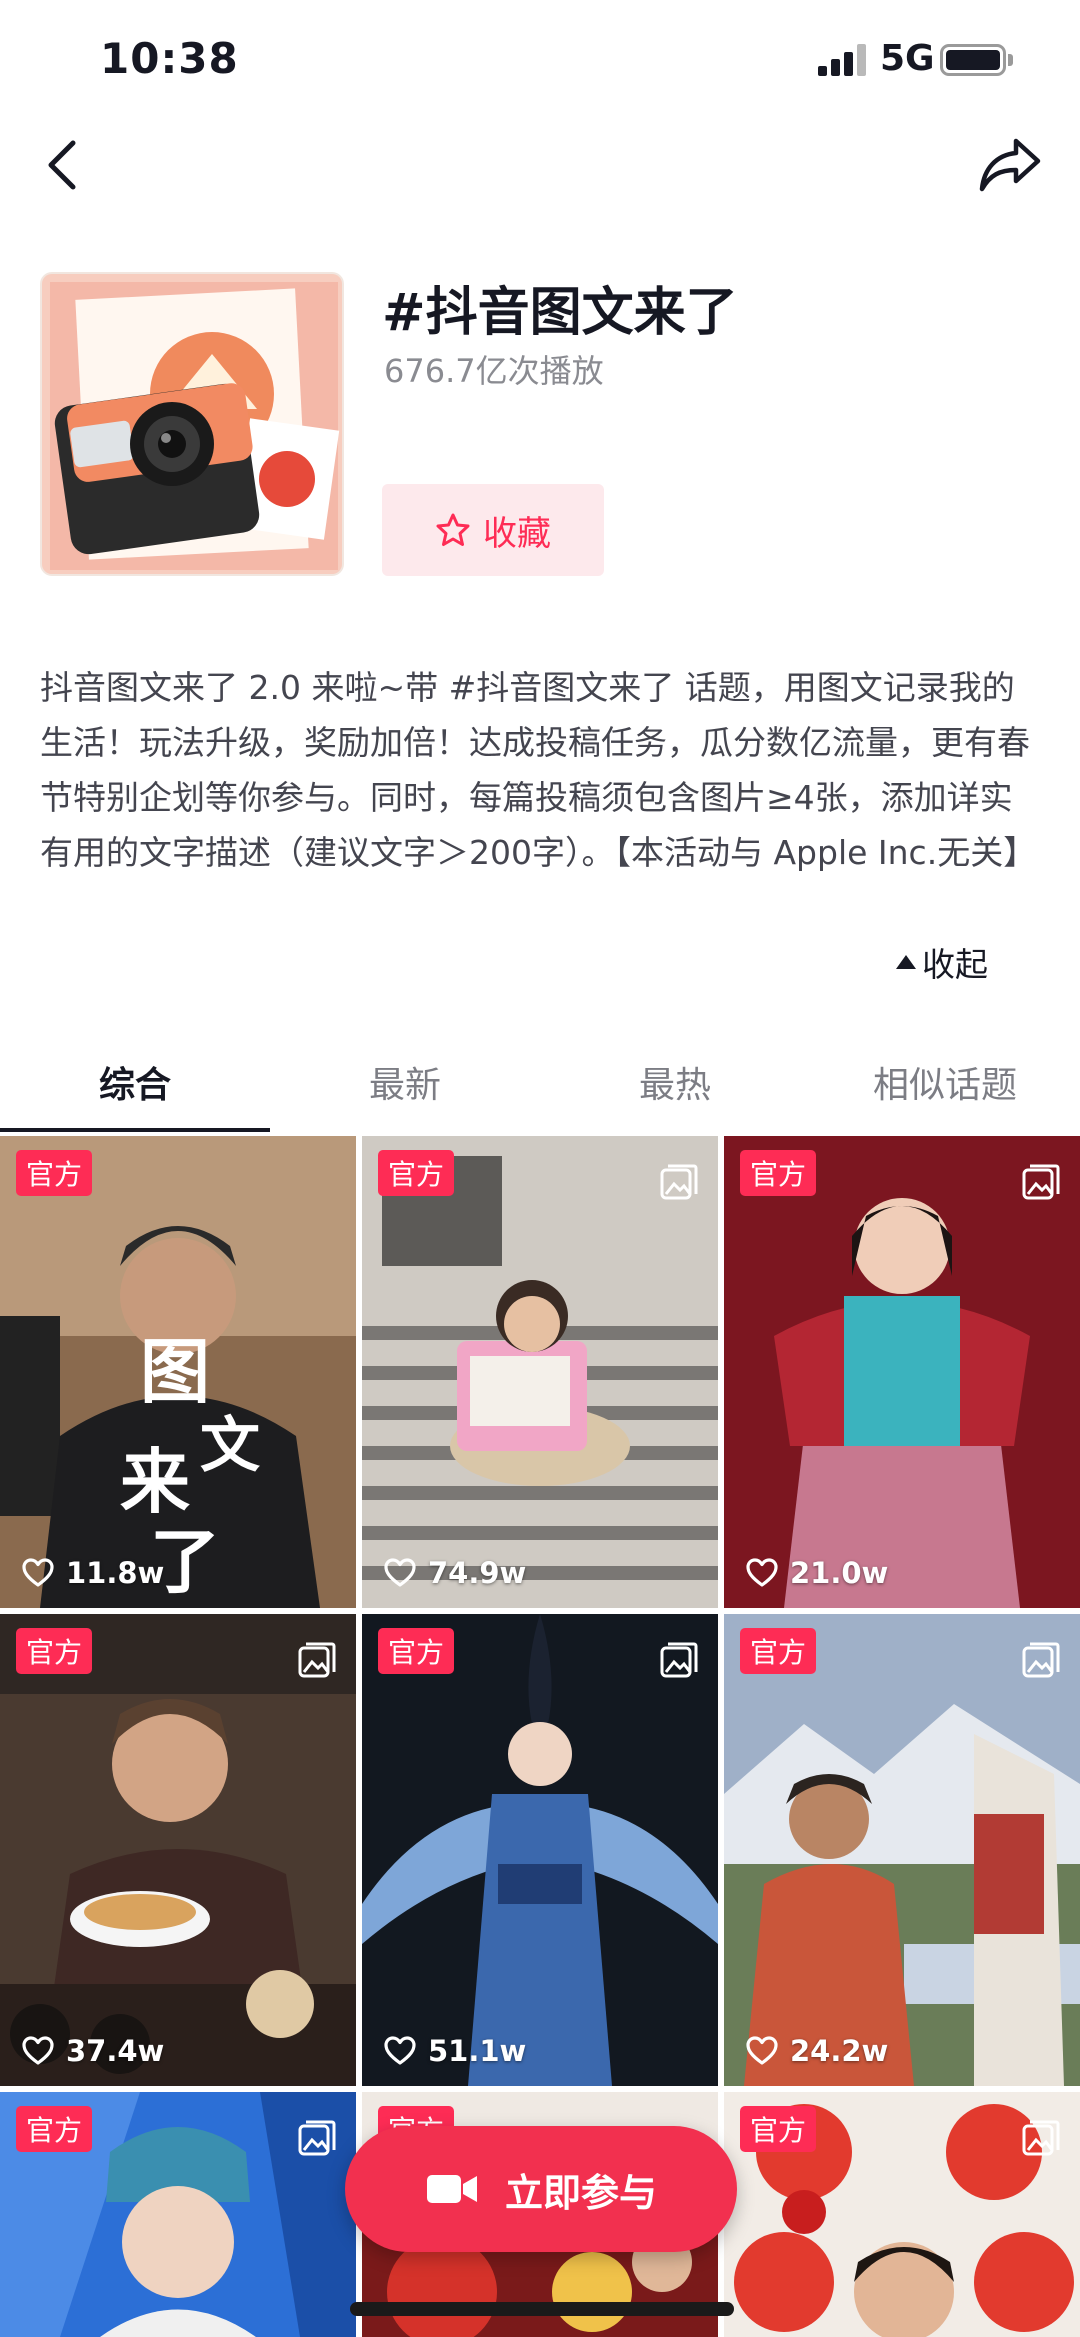 This screenshot has height=2337, width=1080. I want to click on share-icon, so click(1010, 165).